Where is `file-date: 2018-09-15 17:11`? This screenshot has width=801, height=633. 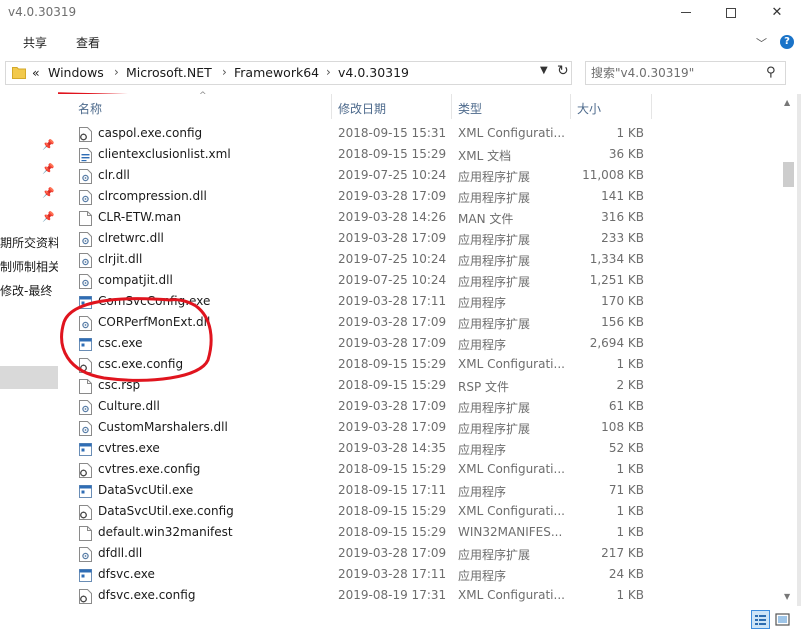
file-date: 2018-09-15 17:11 is located at coordinates (392, 490).